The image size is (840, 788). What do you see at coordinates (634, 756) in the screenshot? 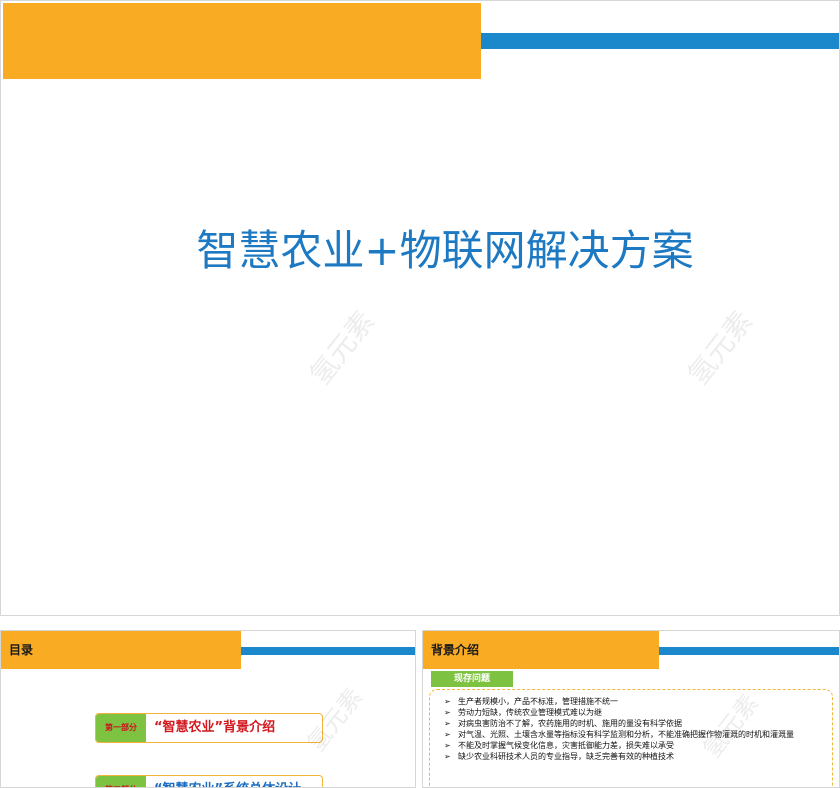
I see `issue-item: 缺少农业科研技术人员的专业指导，缺乏完善有效的种植技术` at bounding box center [634, 756].